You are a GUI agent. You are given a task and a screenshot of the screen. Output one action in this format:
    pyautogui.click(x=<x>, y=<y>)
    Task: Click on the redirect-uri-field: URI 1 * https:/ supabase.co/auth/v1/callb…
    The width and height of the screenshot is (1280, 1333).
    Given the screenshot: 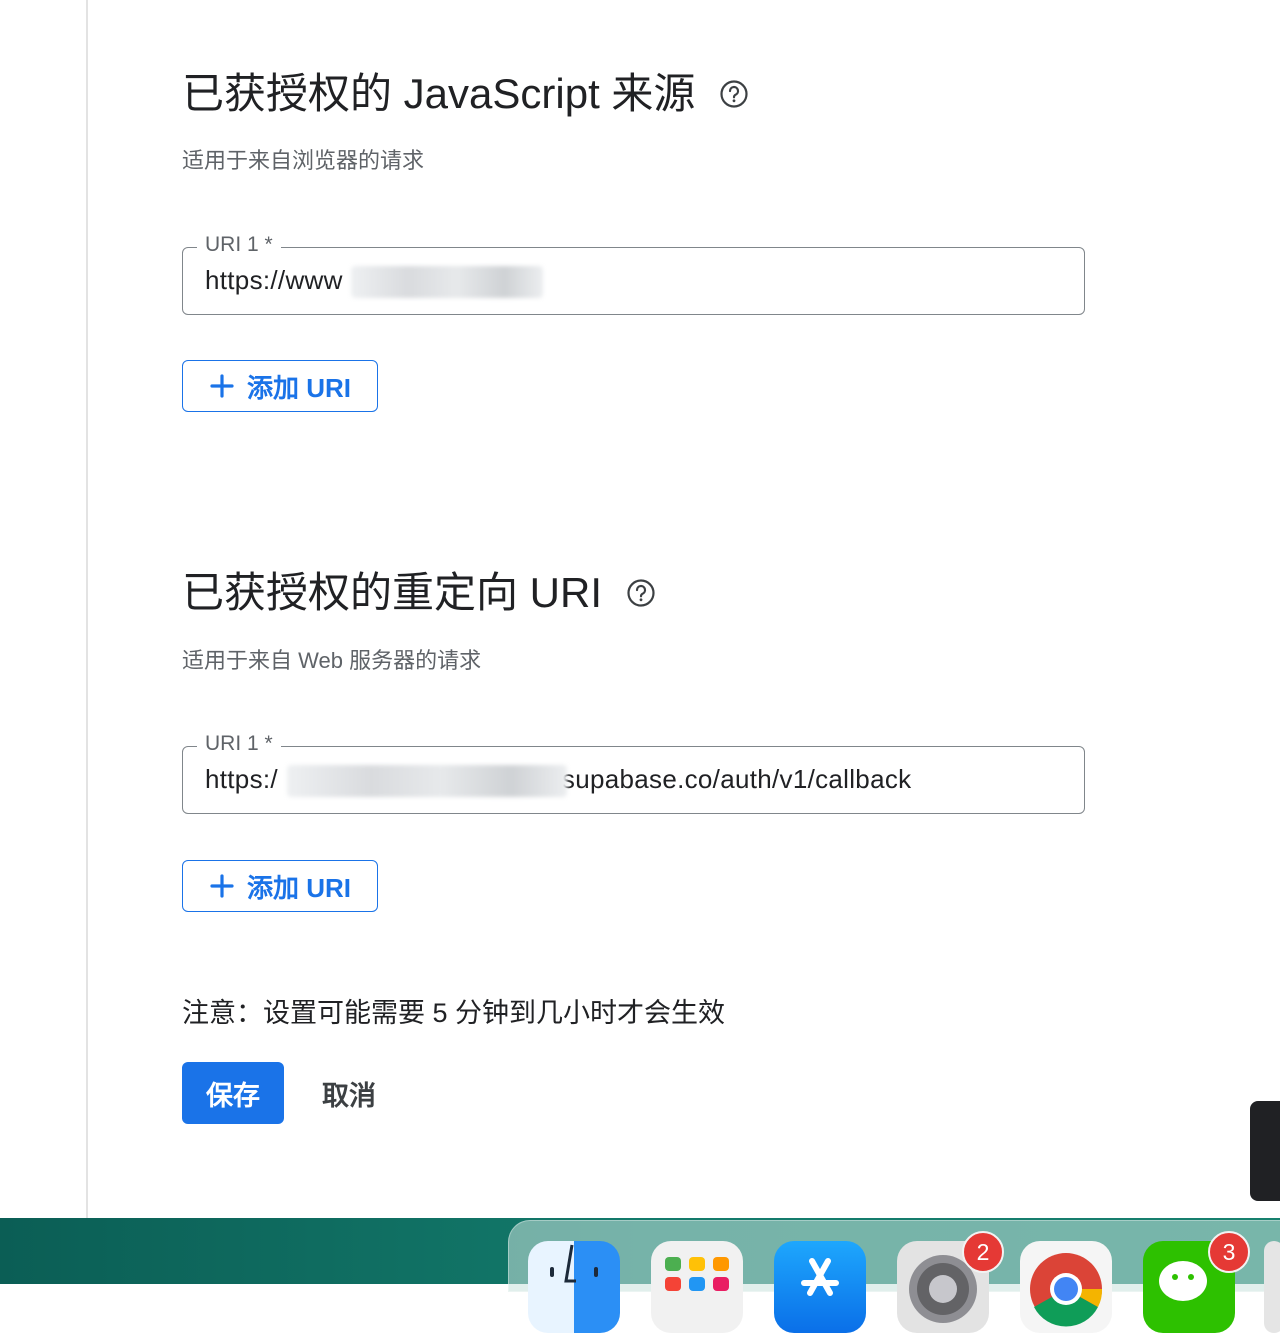 What is the action you would take?
    pyautogui.click(x=633, y=773)
    